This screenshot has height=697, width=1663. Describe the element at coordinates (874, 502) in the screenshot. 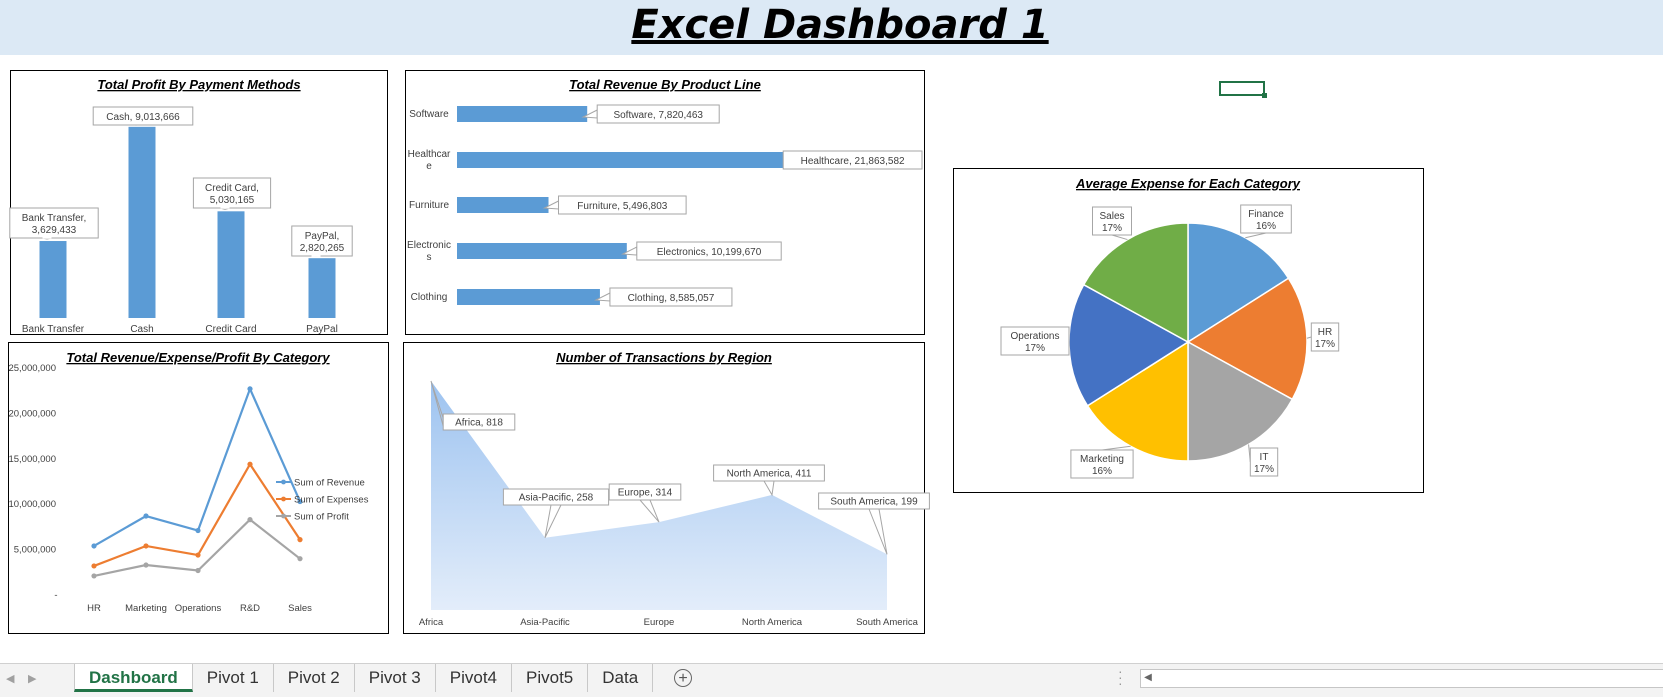

I see `data-label: South America, 199` at that location.